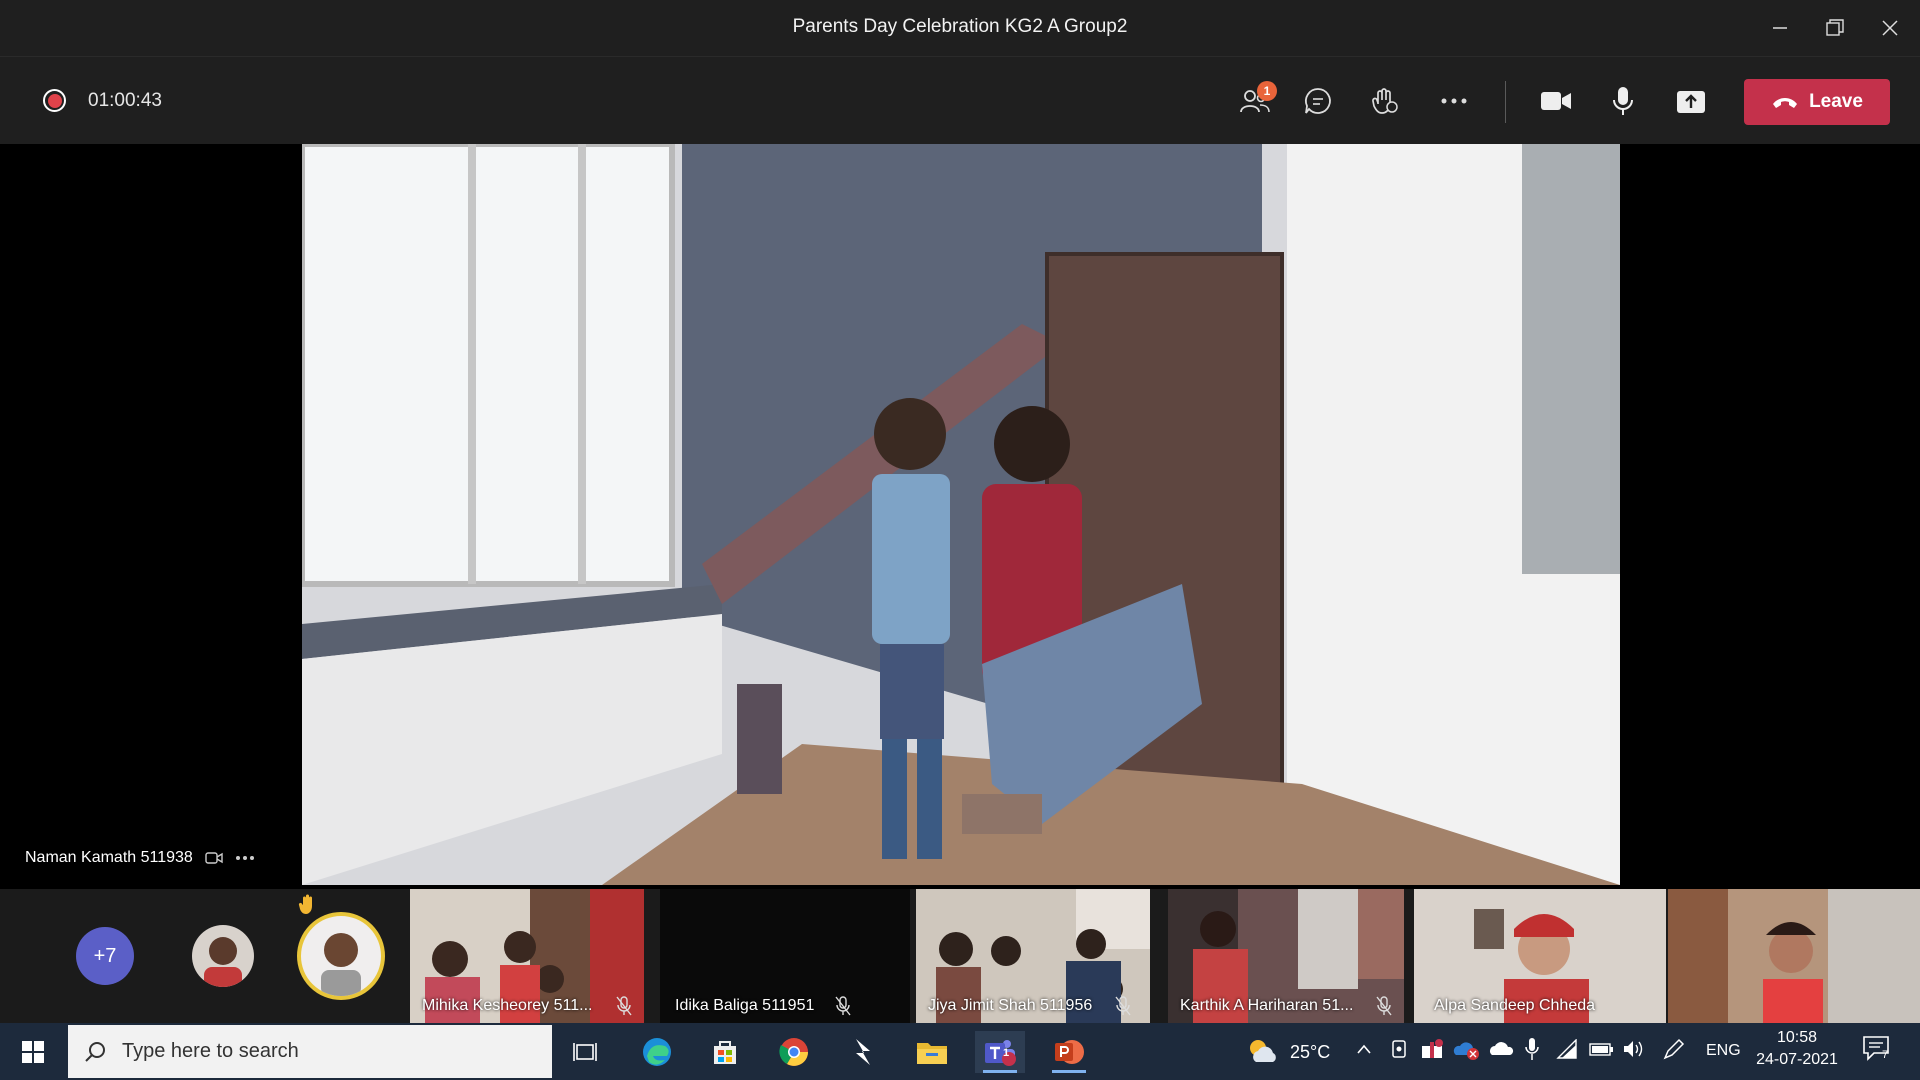 The image size is (1920, 1080). I want to click on raised-hand-icon, so click(305, 904).